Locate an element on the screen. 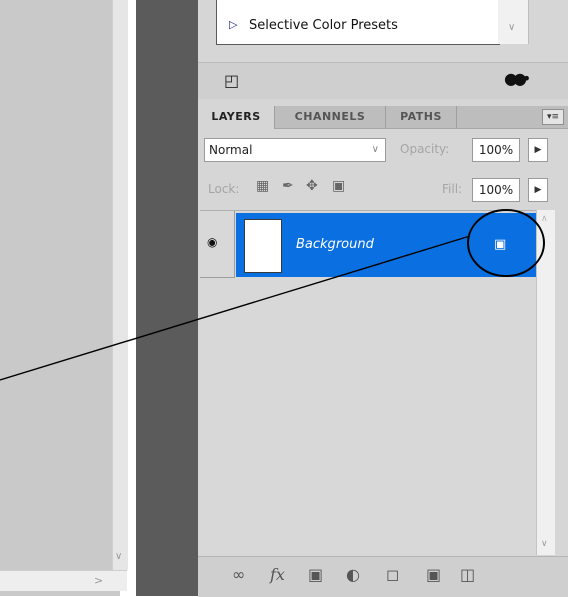  fill-field: 100% is located at coordinates (496, 190).